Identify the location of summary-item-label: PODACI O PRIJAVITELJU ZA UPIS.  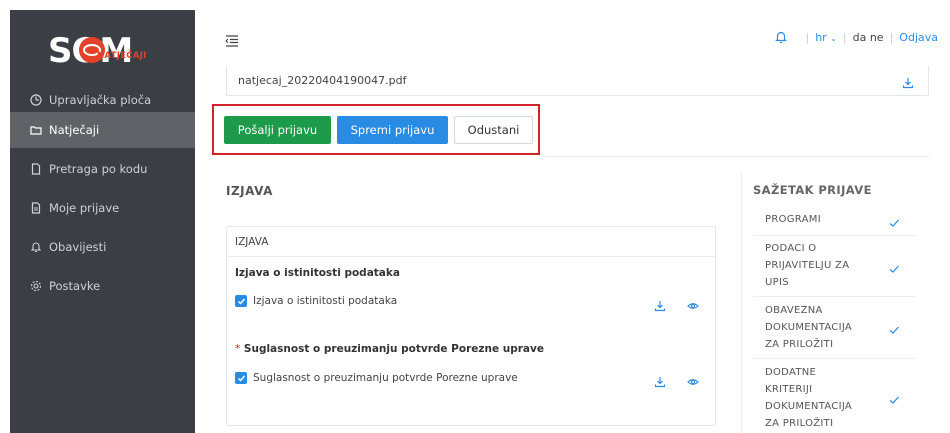
(807, 265).